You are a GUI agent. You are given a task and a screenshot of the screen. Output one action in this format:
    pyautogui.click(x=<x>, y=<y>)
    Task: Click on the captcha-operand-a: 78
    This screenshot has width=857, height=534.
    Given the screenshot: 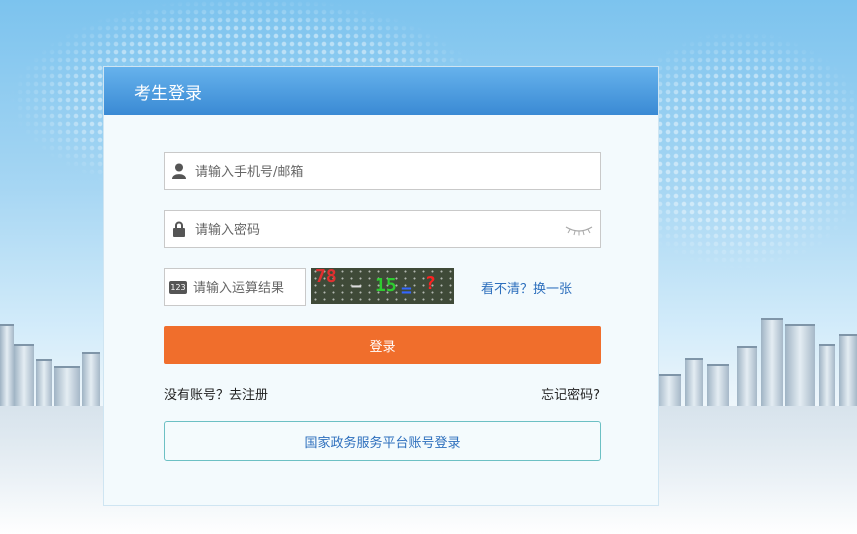 What is the action you would take?
    pyautogui.click(x=326, y=277)
    